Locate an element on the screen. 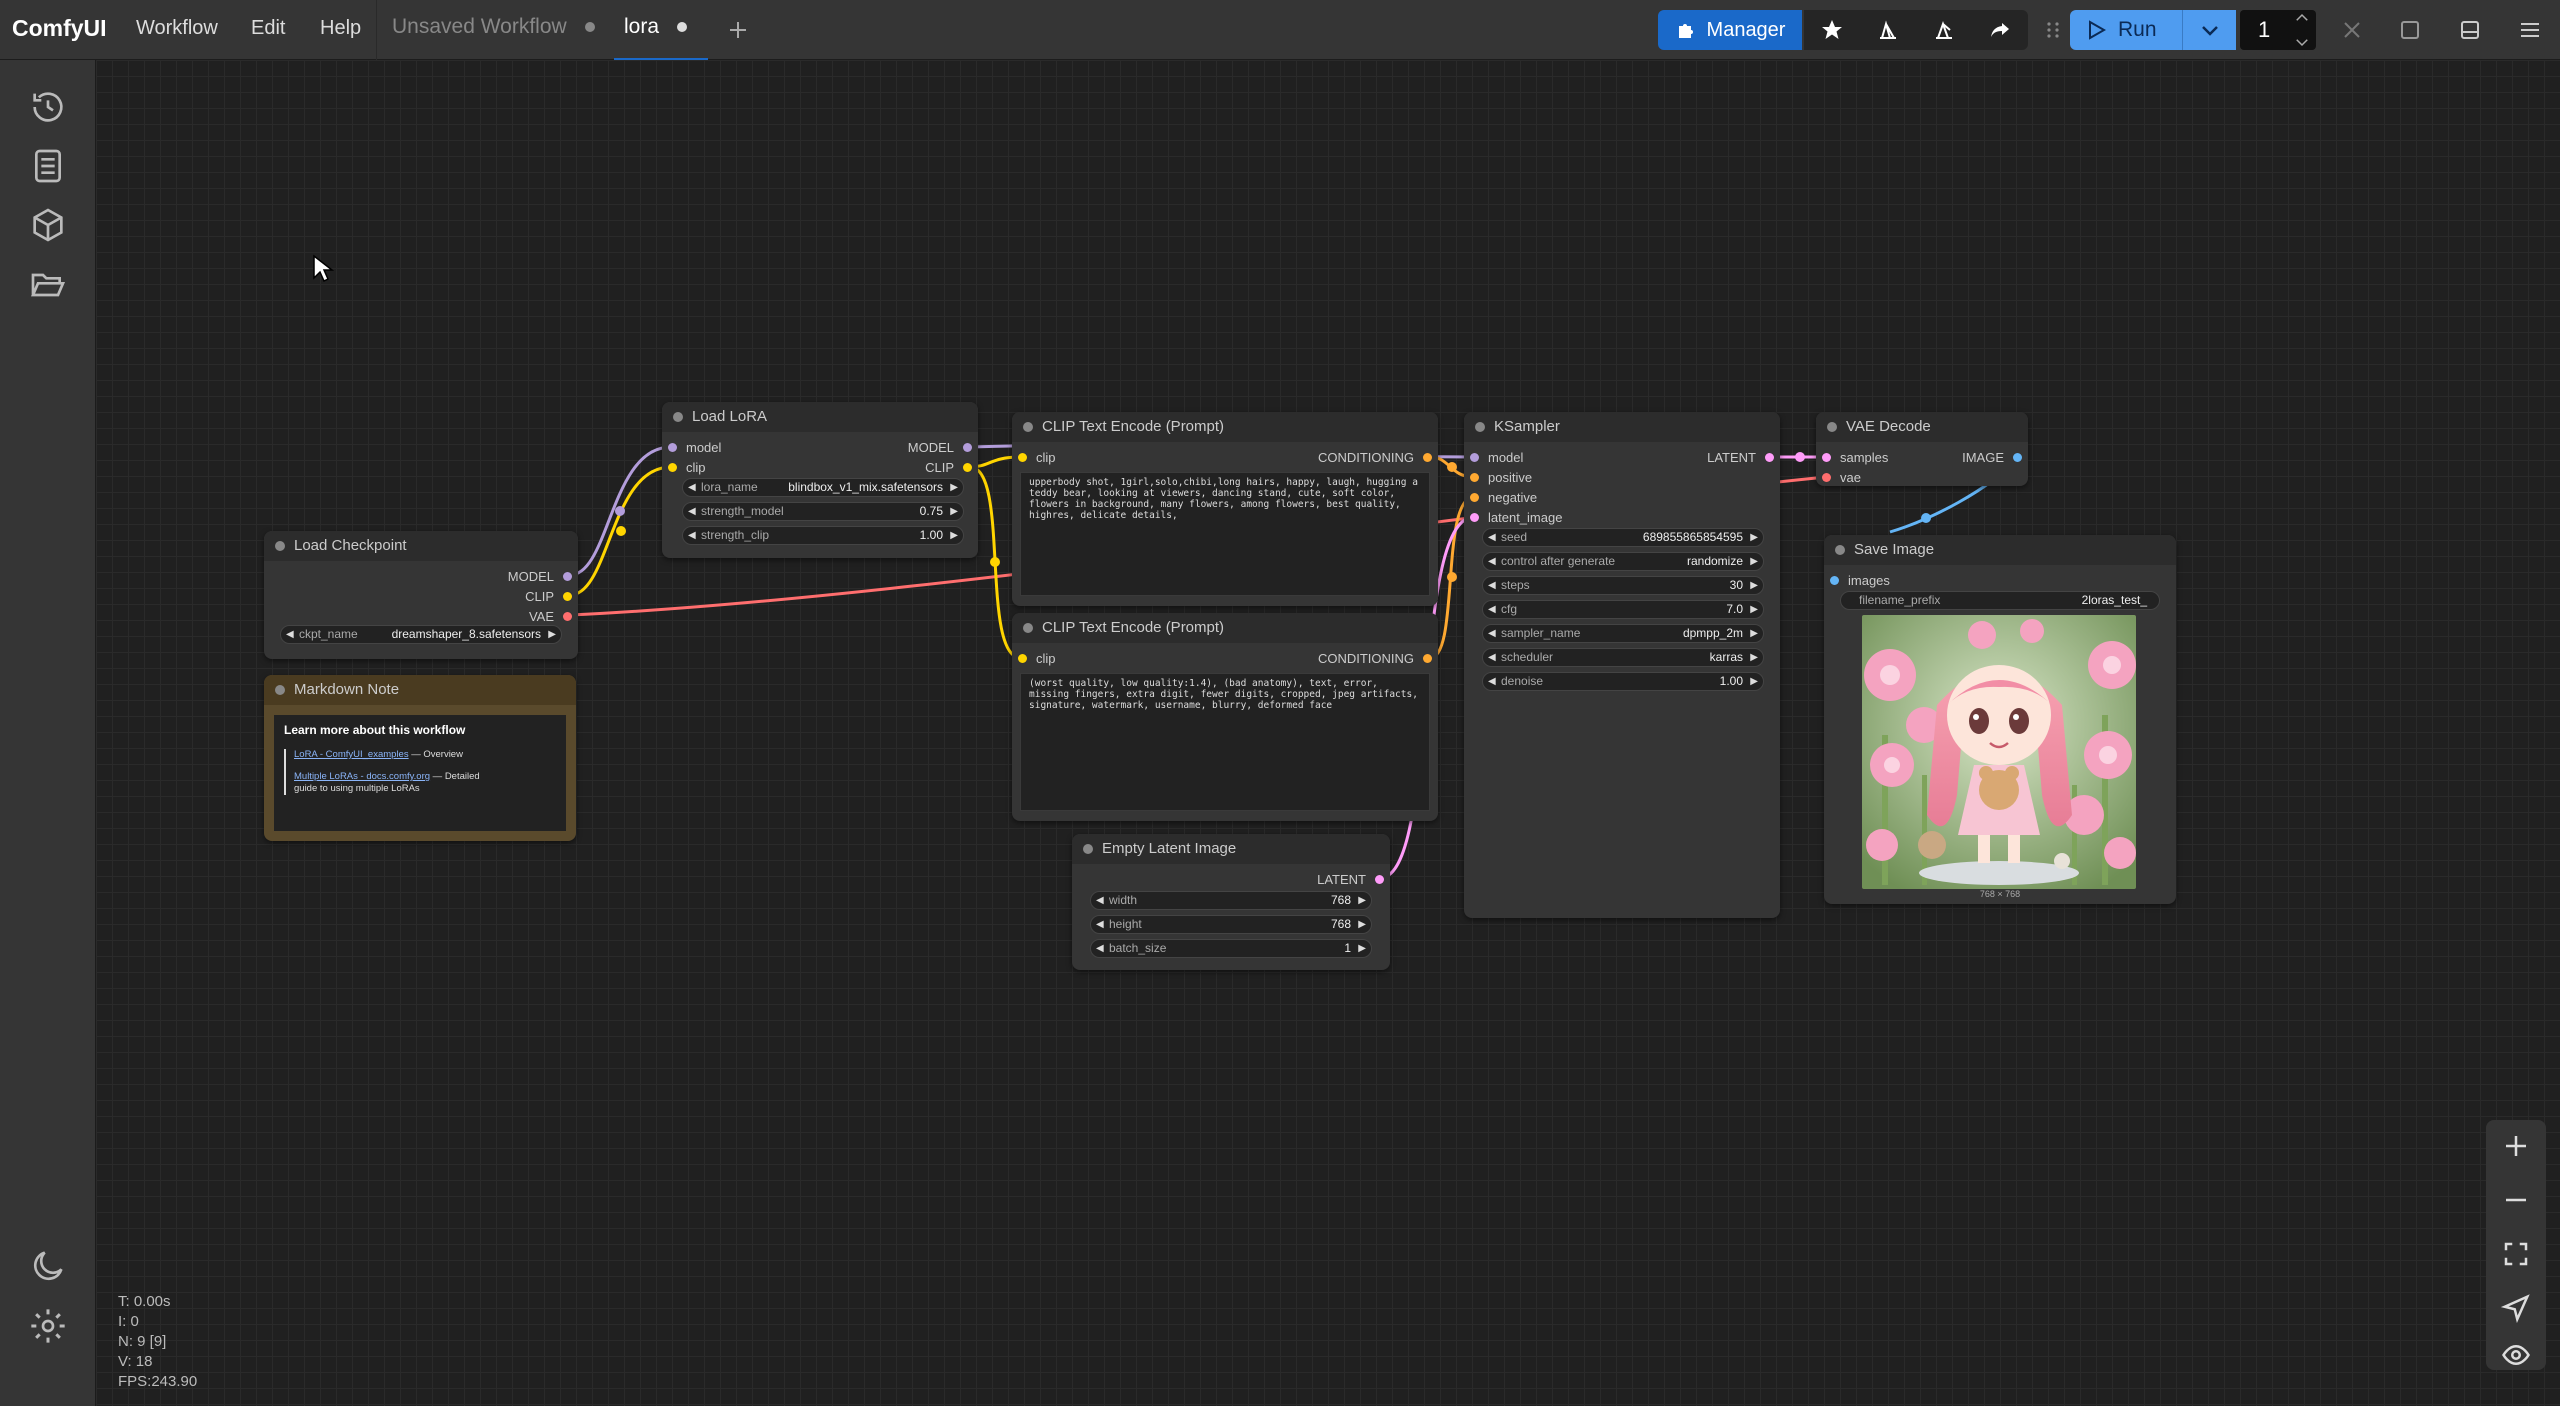  note-link-examples: LoRA - ComfyUI_examples is located at coordinates (351, 754).